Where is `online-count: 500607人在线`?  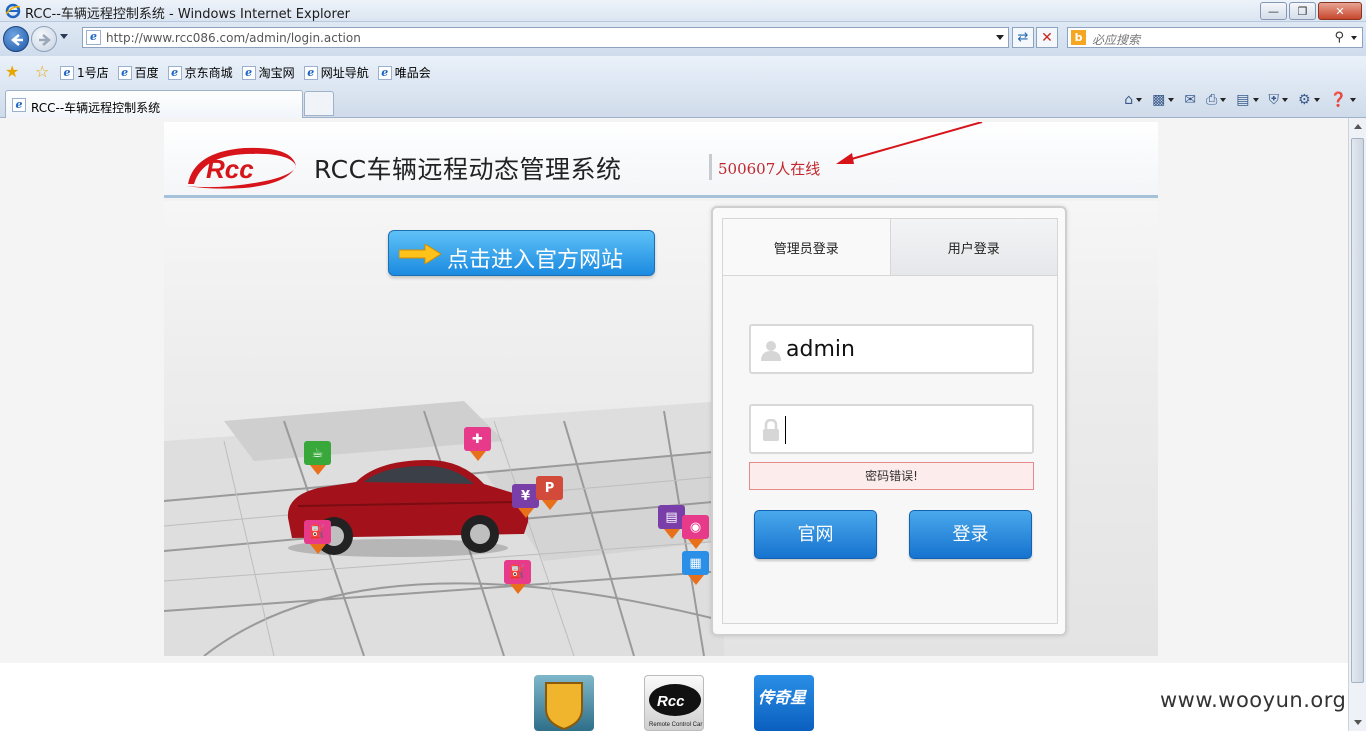 online-count: 500607人在线 is located at coordinates (769, 169).